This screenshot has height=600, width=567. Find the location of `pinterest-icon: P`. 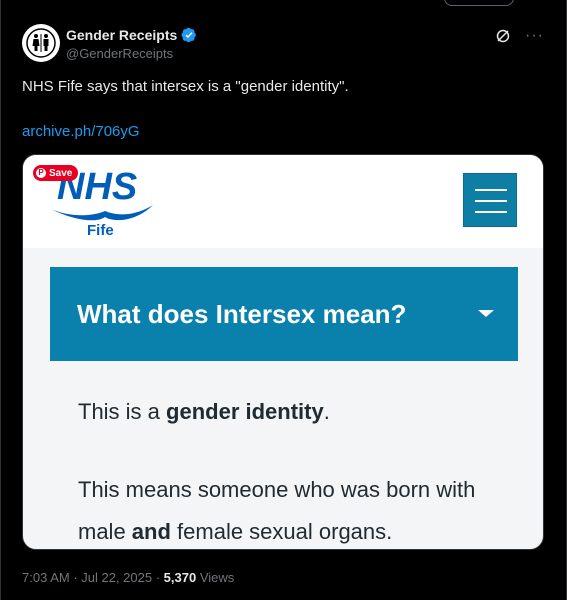

pinterest-icon: P is located at coordinates (41, 173).